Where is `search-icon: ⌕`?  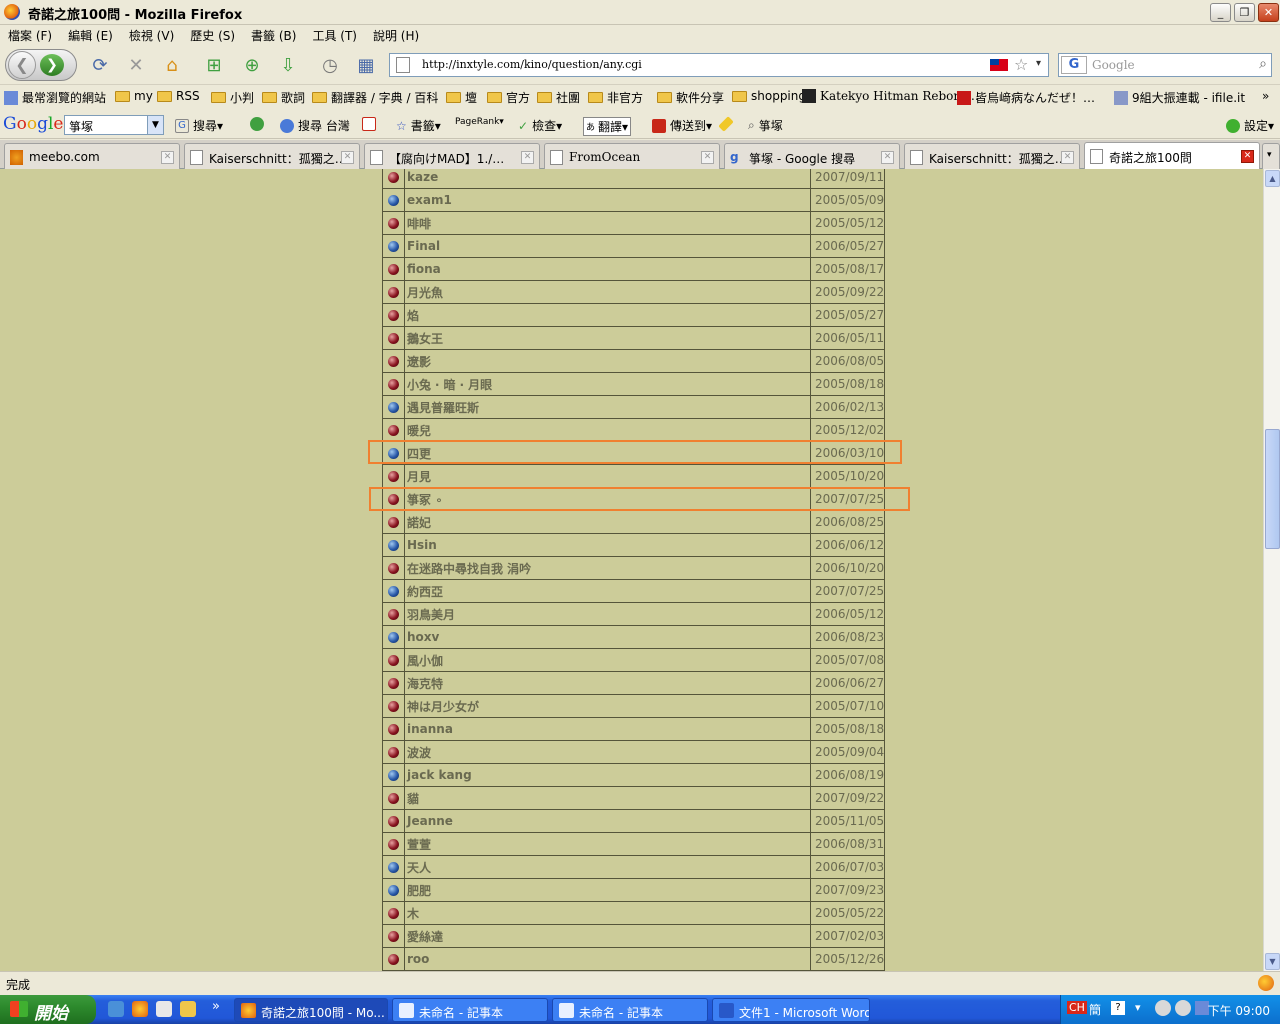
search-icon: ⌕ is located at coordinates (1263, 64).